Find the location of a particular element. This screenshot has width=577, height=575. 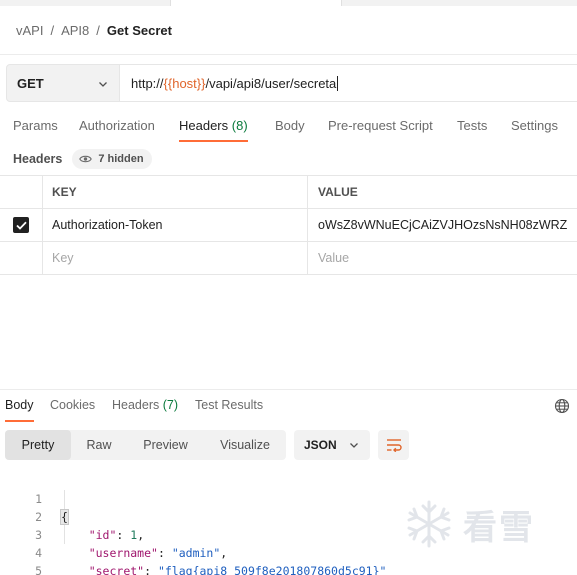

headers-section-title: Headers is located at coordinates (38, 159).